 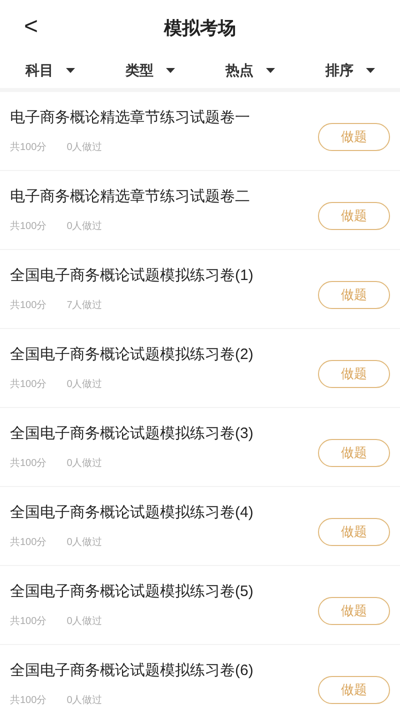 I want to click on filter-dropdown: 类型, so click(x=150, y=70).